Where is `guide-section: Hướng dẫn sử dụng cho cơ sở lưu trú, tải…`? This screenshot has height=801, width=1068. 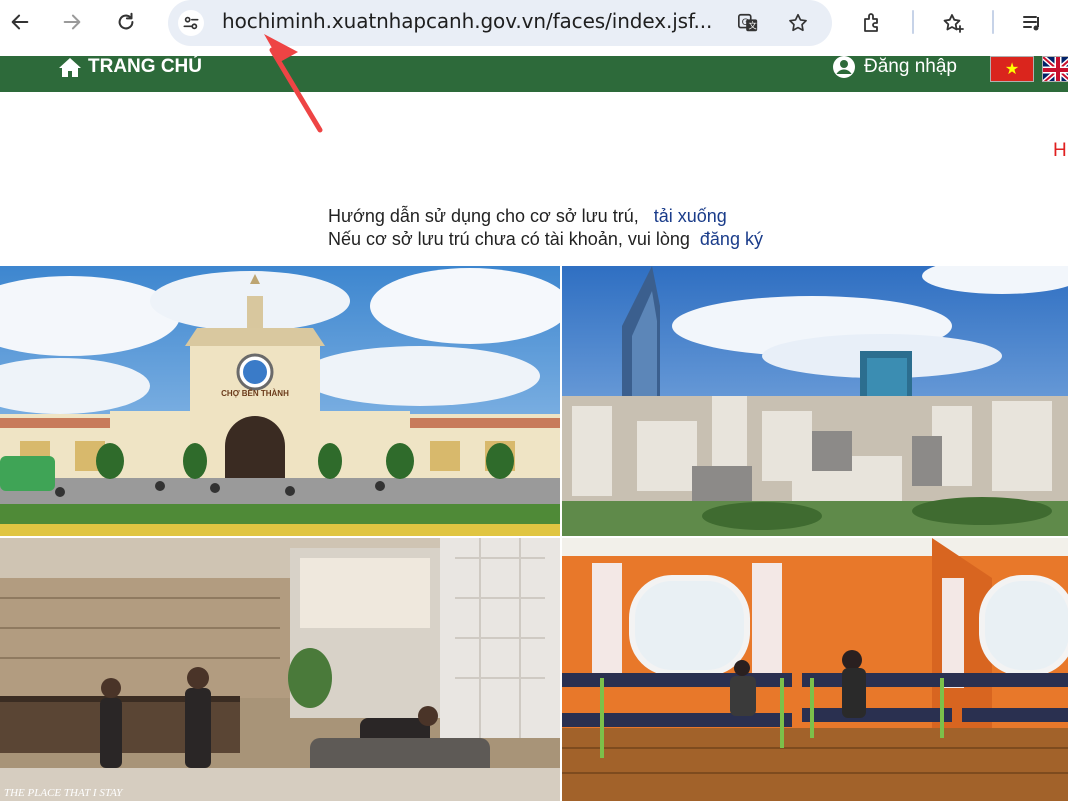
guide-section: Hướng dẫn sử dụng cho cơ sở lưu trú, tải… is located at coordinates (545, 228).